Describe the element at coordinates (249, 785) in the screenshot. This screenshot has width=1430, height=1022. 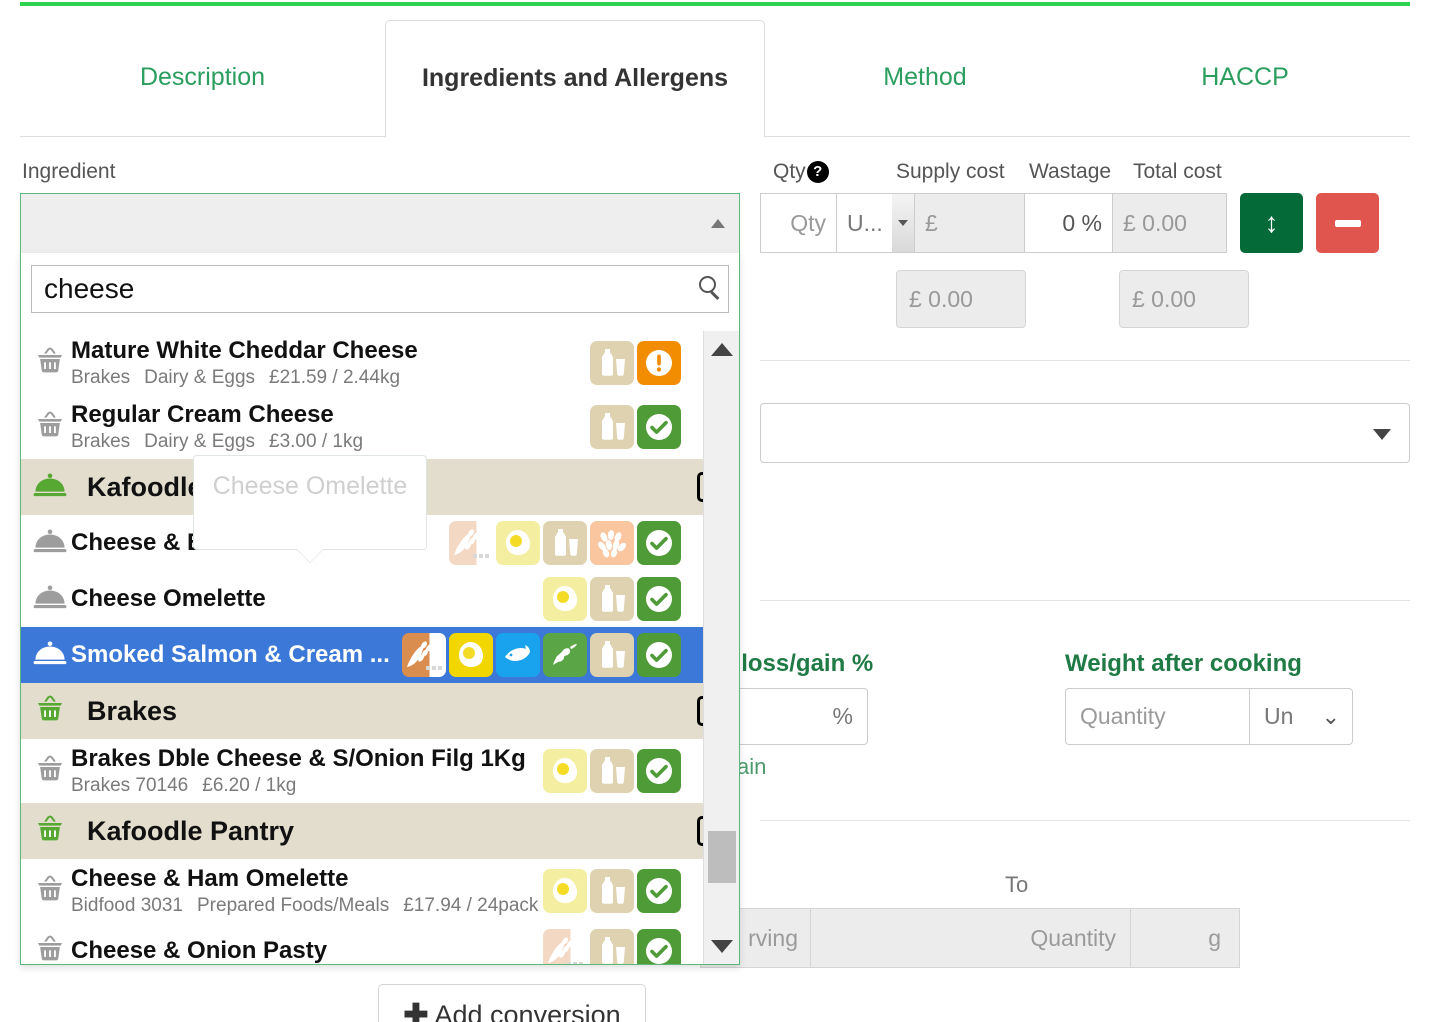
I see `ingredient-option-meta-part: £6.20 / 1kg` at that location.